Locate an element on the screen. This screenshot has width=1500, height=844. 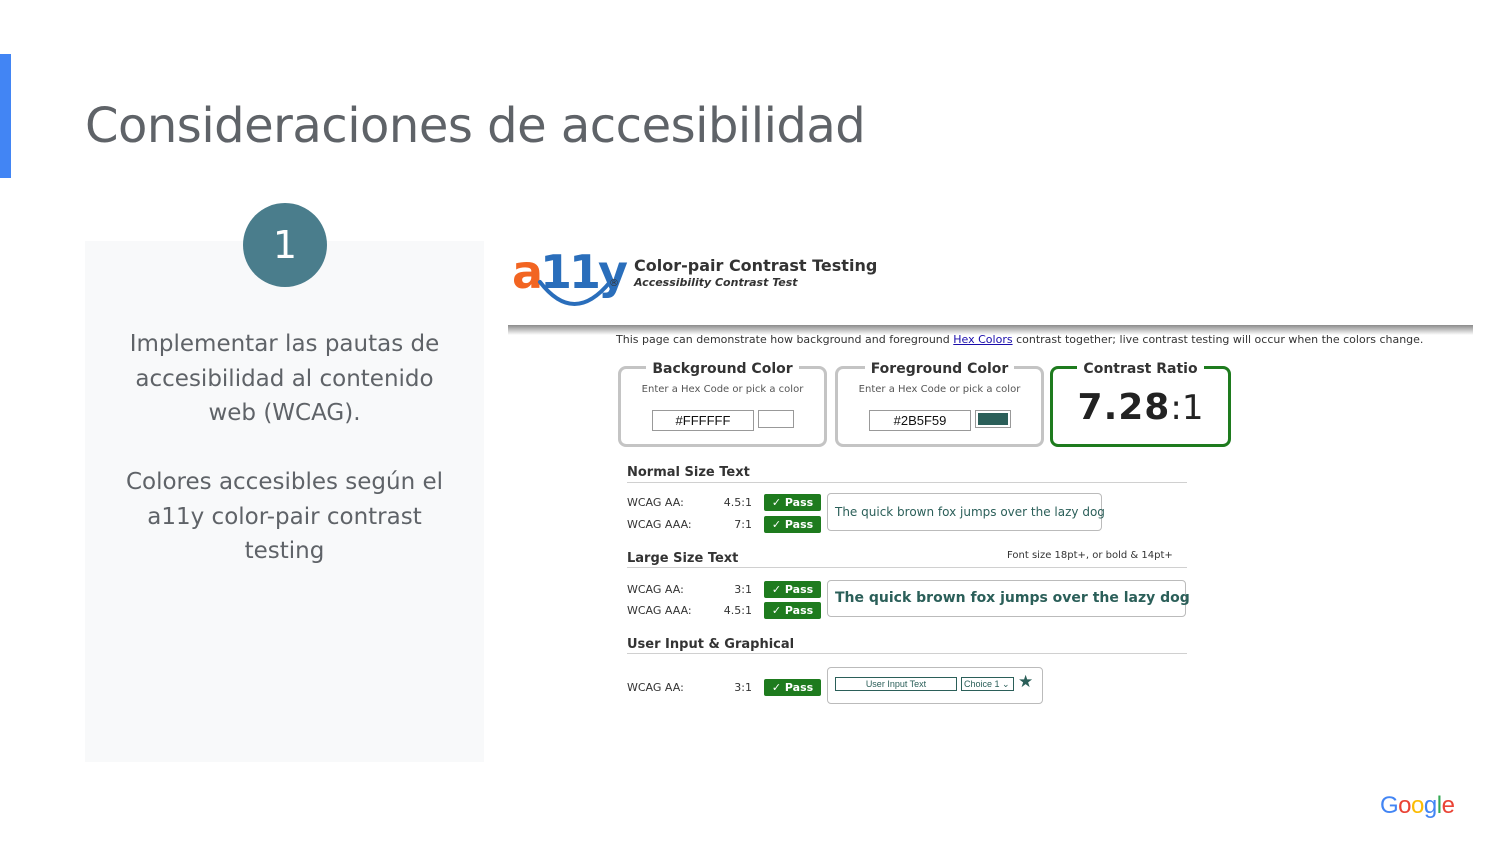
google-logo-letter: G is located at coordinates (1389, 805).